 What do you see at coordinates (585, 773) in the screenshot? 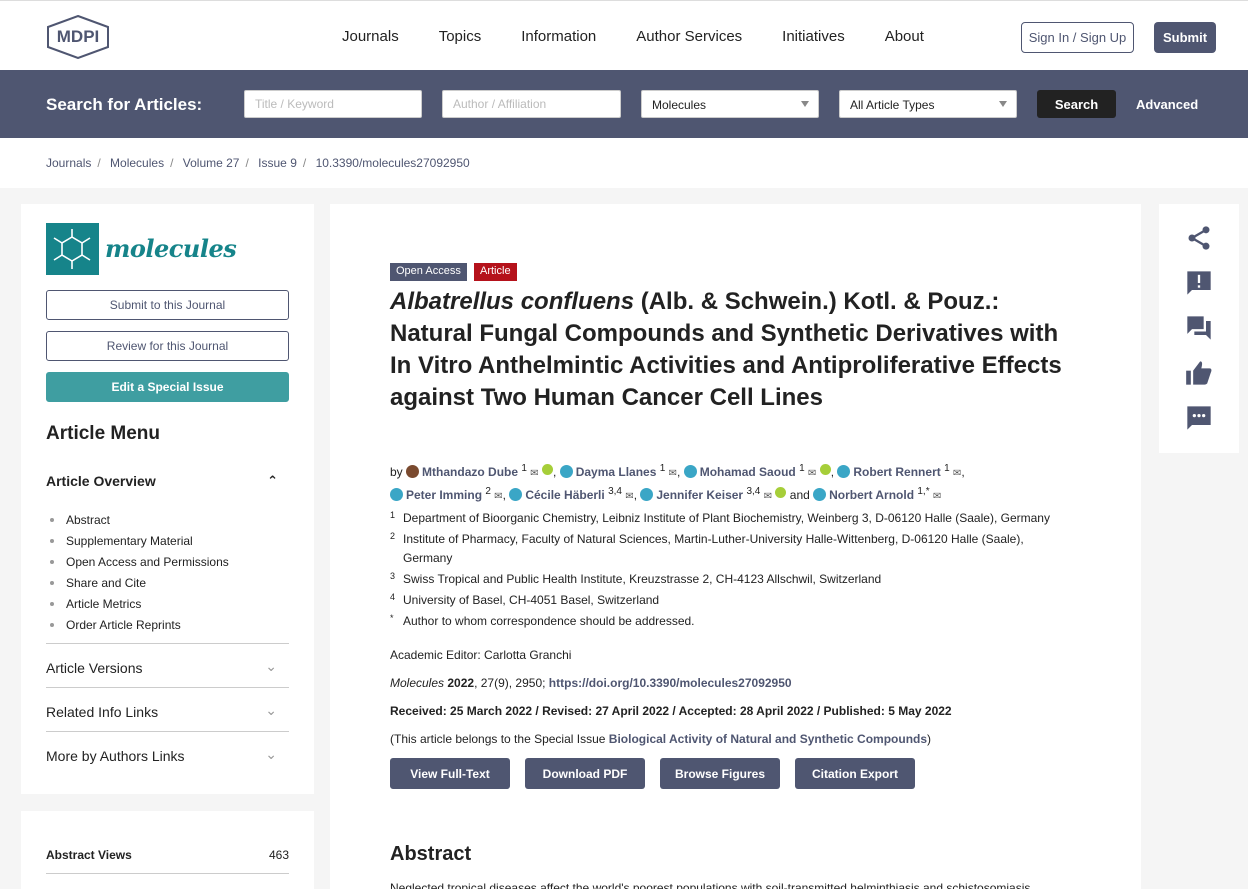
I see `download-pdf-button: Download PDF` at bounding box center [585, 773].